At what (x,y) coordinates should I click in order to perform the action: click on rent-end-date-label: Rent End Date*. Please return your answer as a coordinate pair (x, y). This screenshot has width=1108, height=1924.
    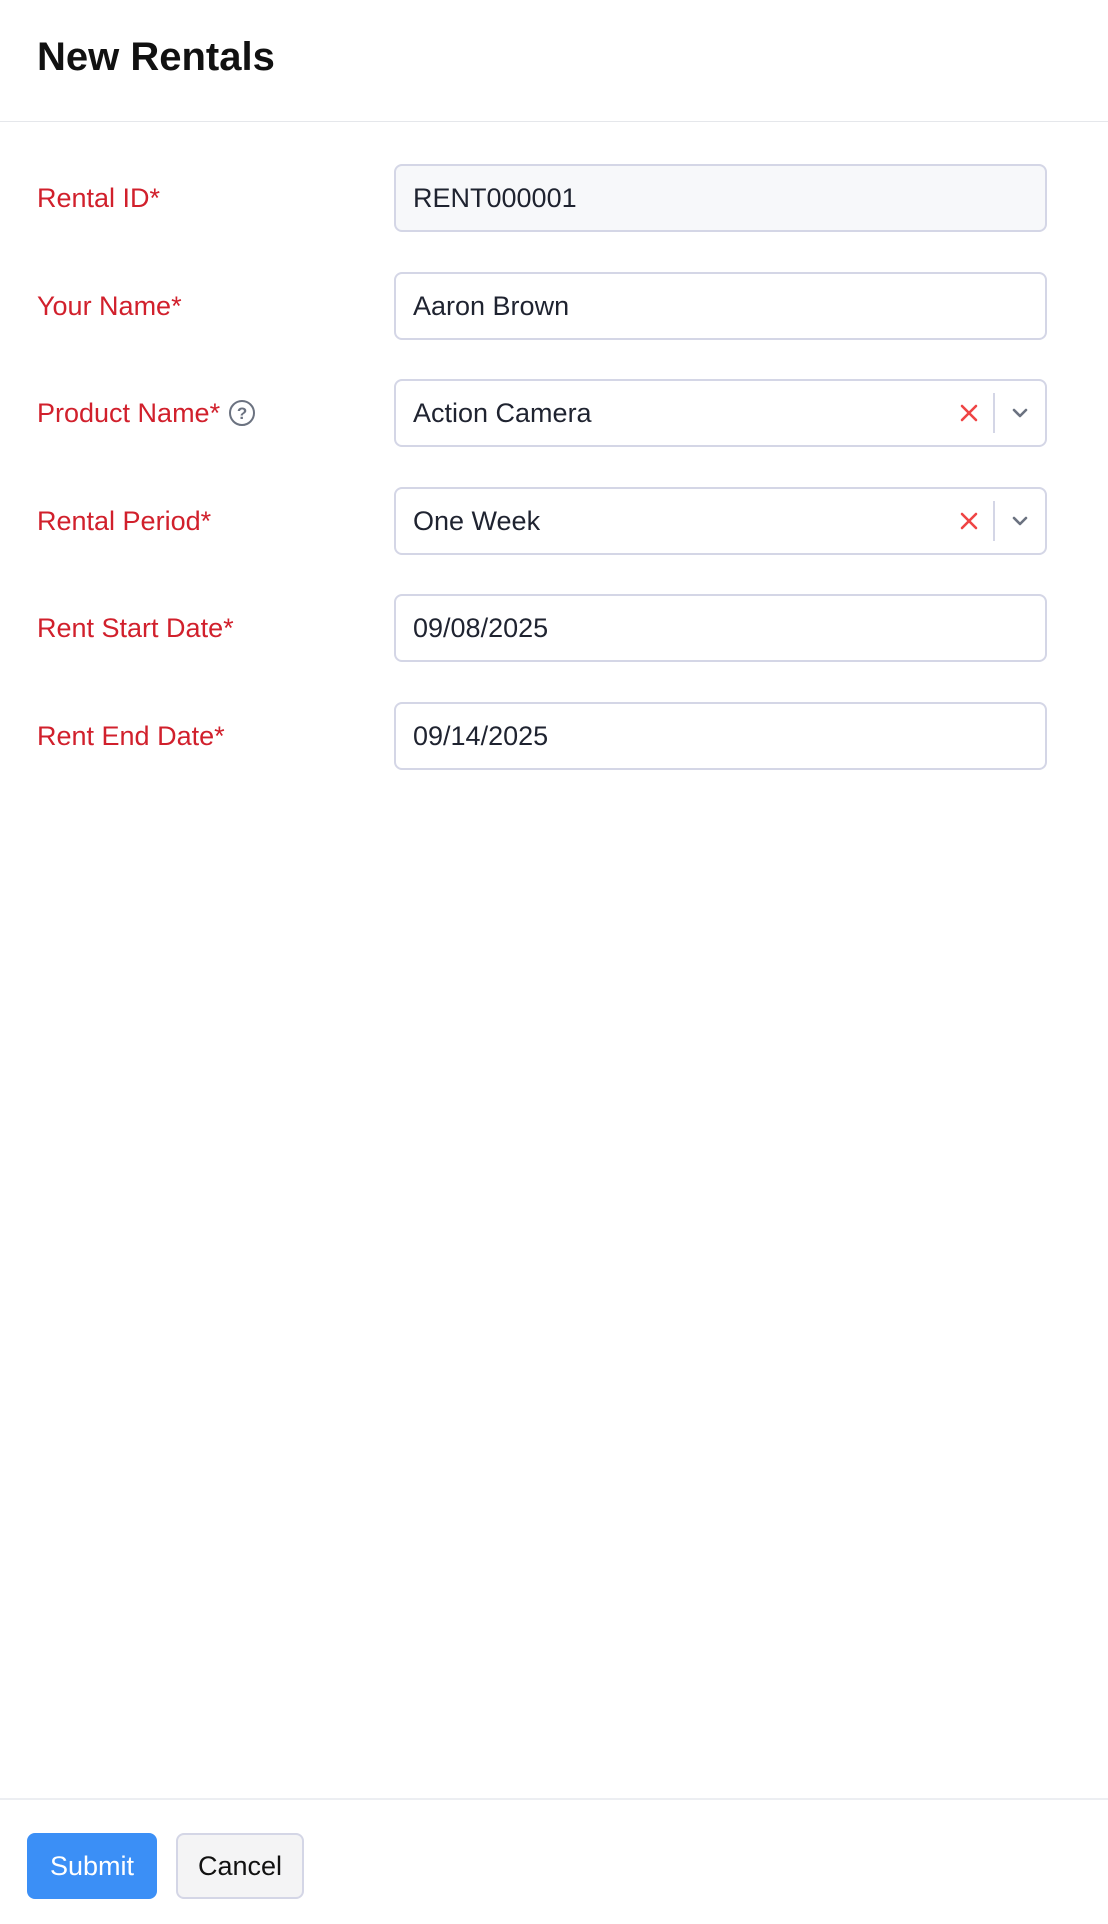
    Looking at the image, I should click on (131, 735).